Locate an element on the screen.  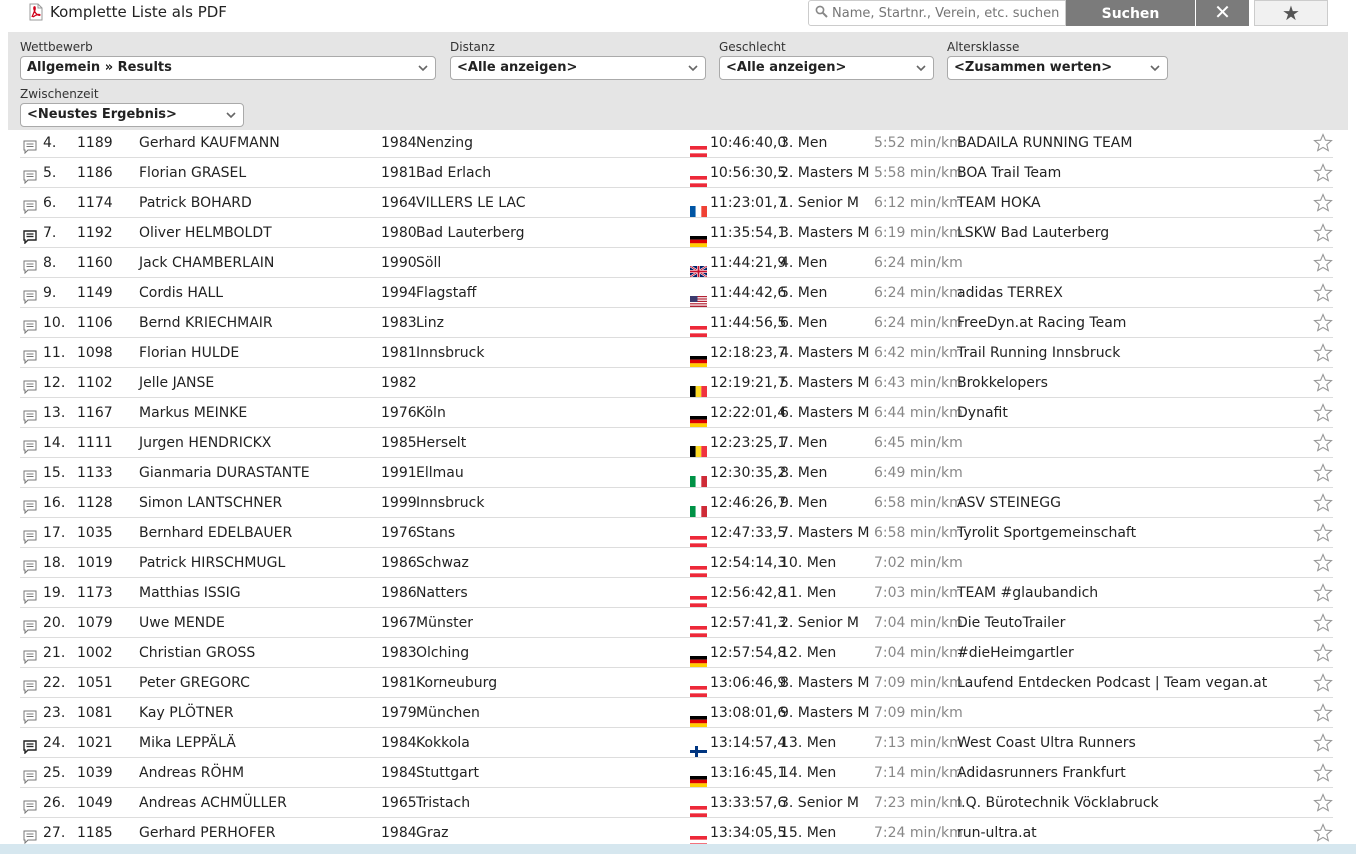
search-input is located at coordinates (947, 13).